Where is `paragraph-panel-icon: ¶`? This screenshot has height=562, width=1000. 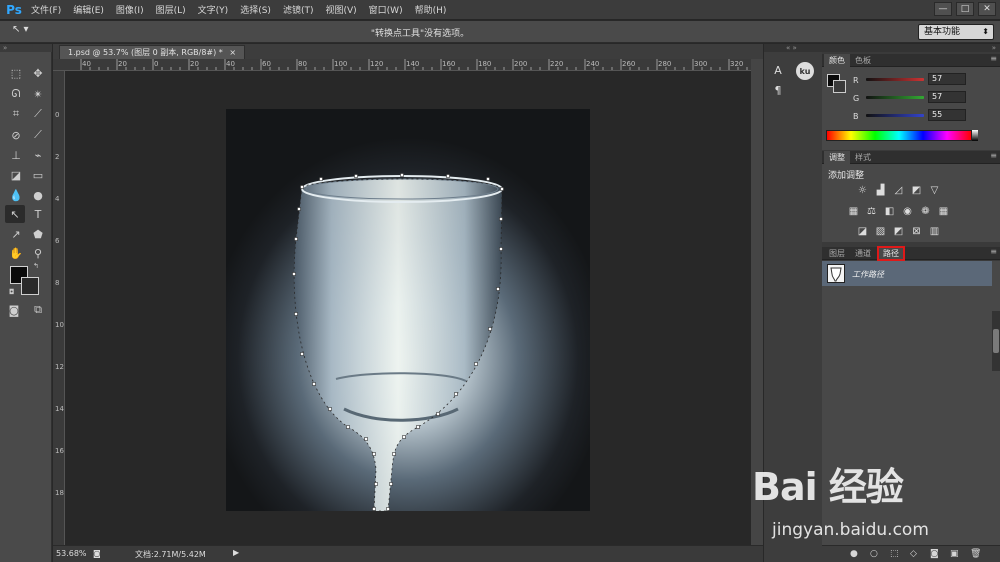
paragraph-panel-icon: ¶ is located at coordinates (778, 90).